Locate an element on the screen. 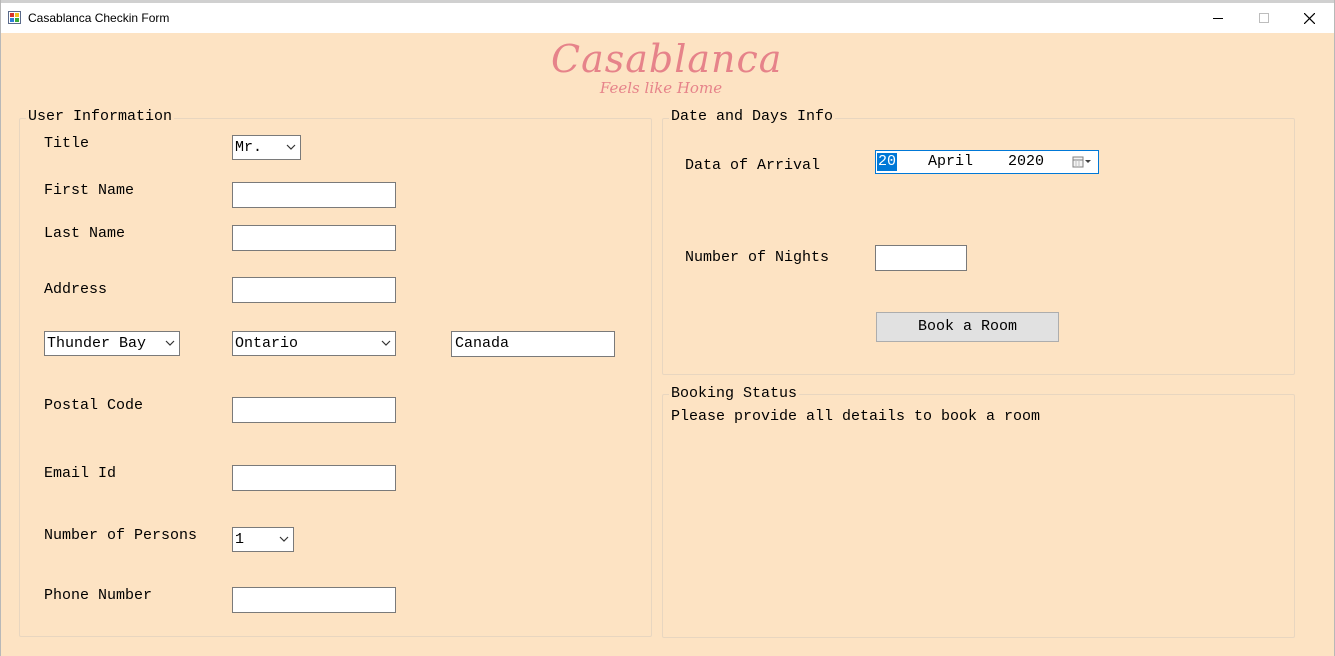  phone-field is located at coordinates (314, 600).